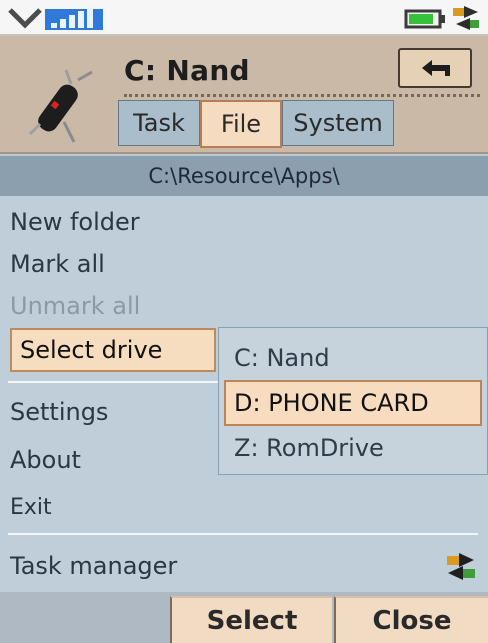  I want to click on path-bar: C:\Resource\Apps\, so click(244, 176).